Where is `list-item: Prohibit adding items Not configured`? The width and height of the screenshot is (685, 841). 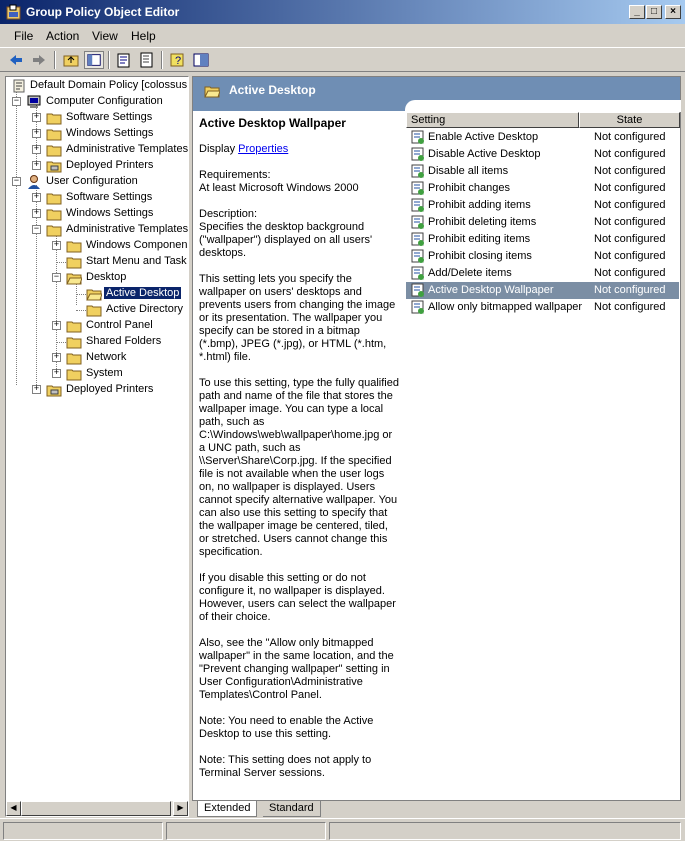 list-item: Prohibit adding items Not configured is located at coordinates (542, 205).